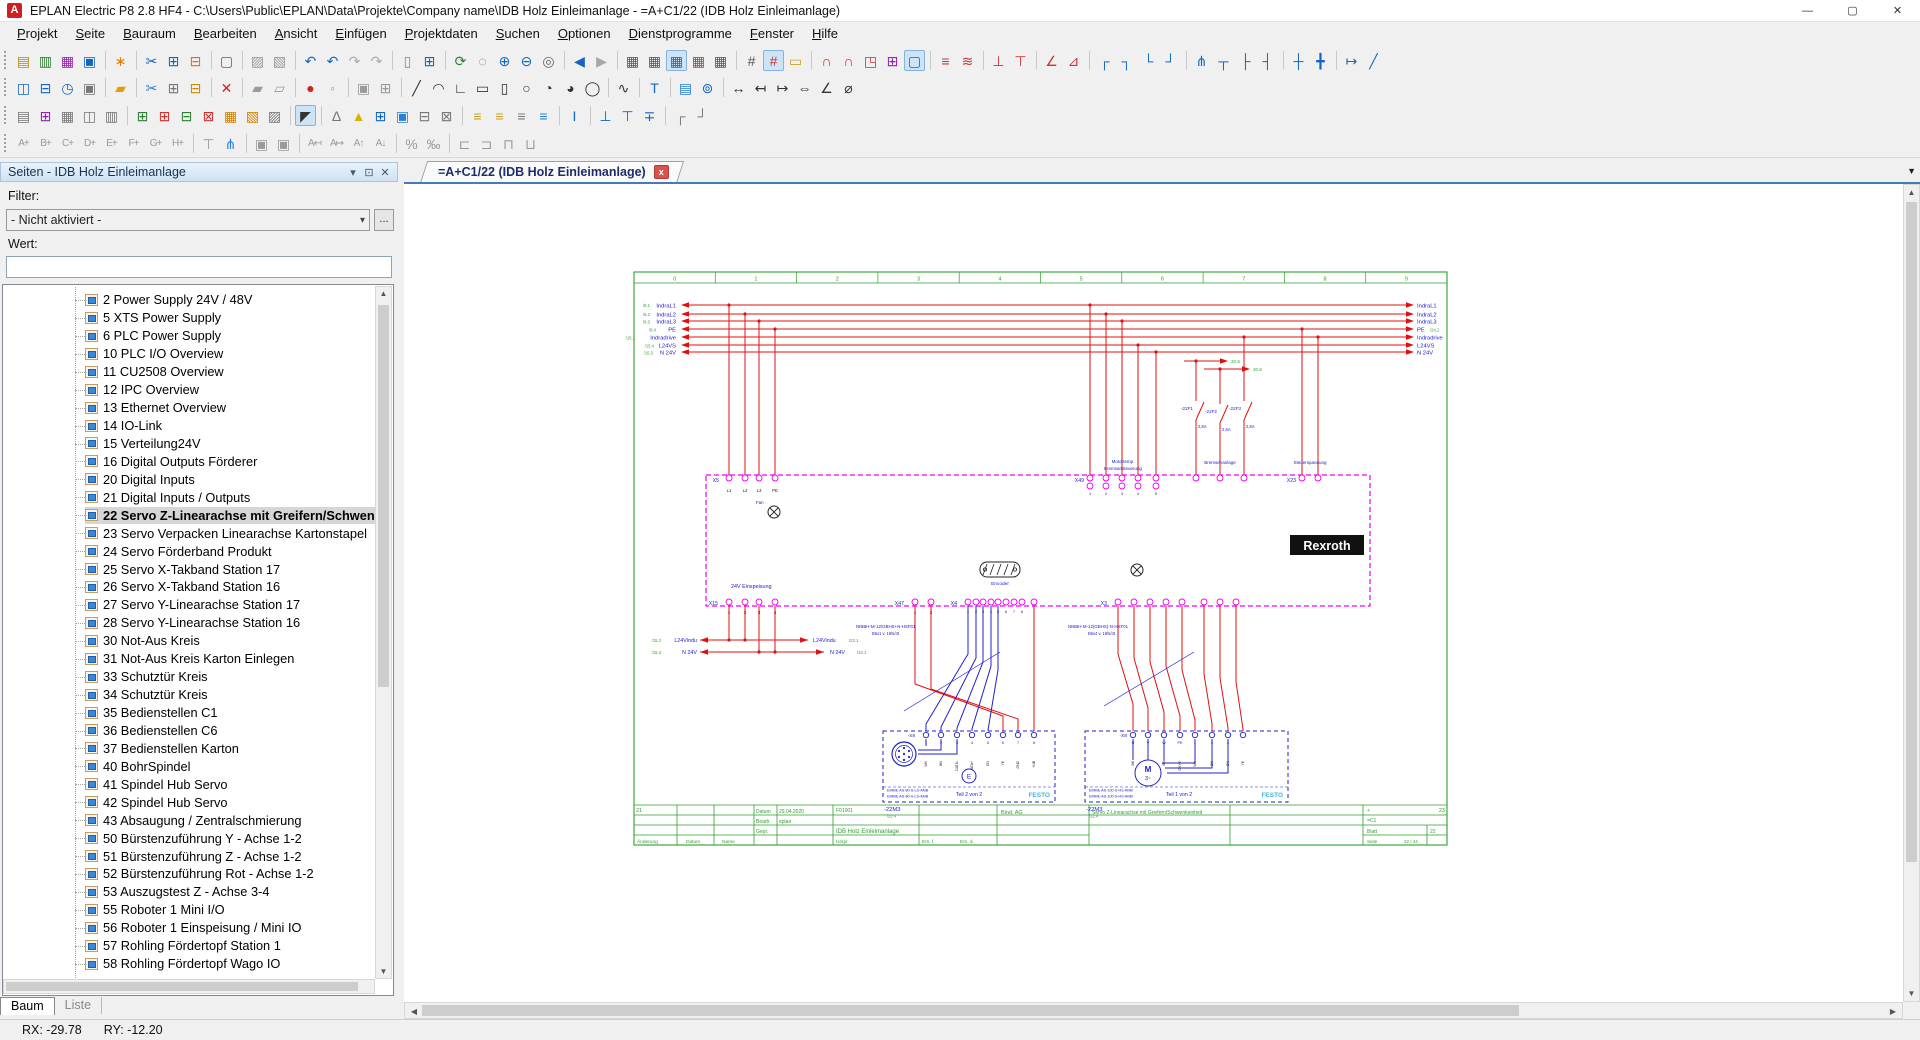  Describe the element at coordinates (358, 115) in the screenshot. I see `warning-icon: ▲` at that location.